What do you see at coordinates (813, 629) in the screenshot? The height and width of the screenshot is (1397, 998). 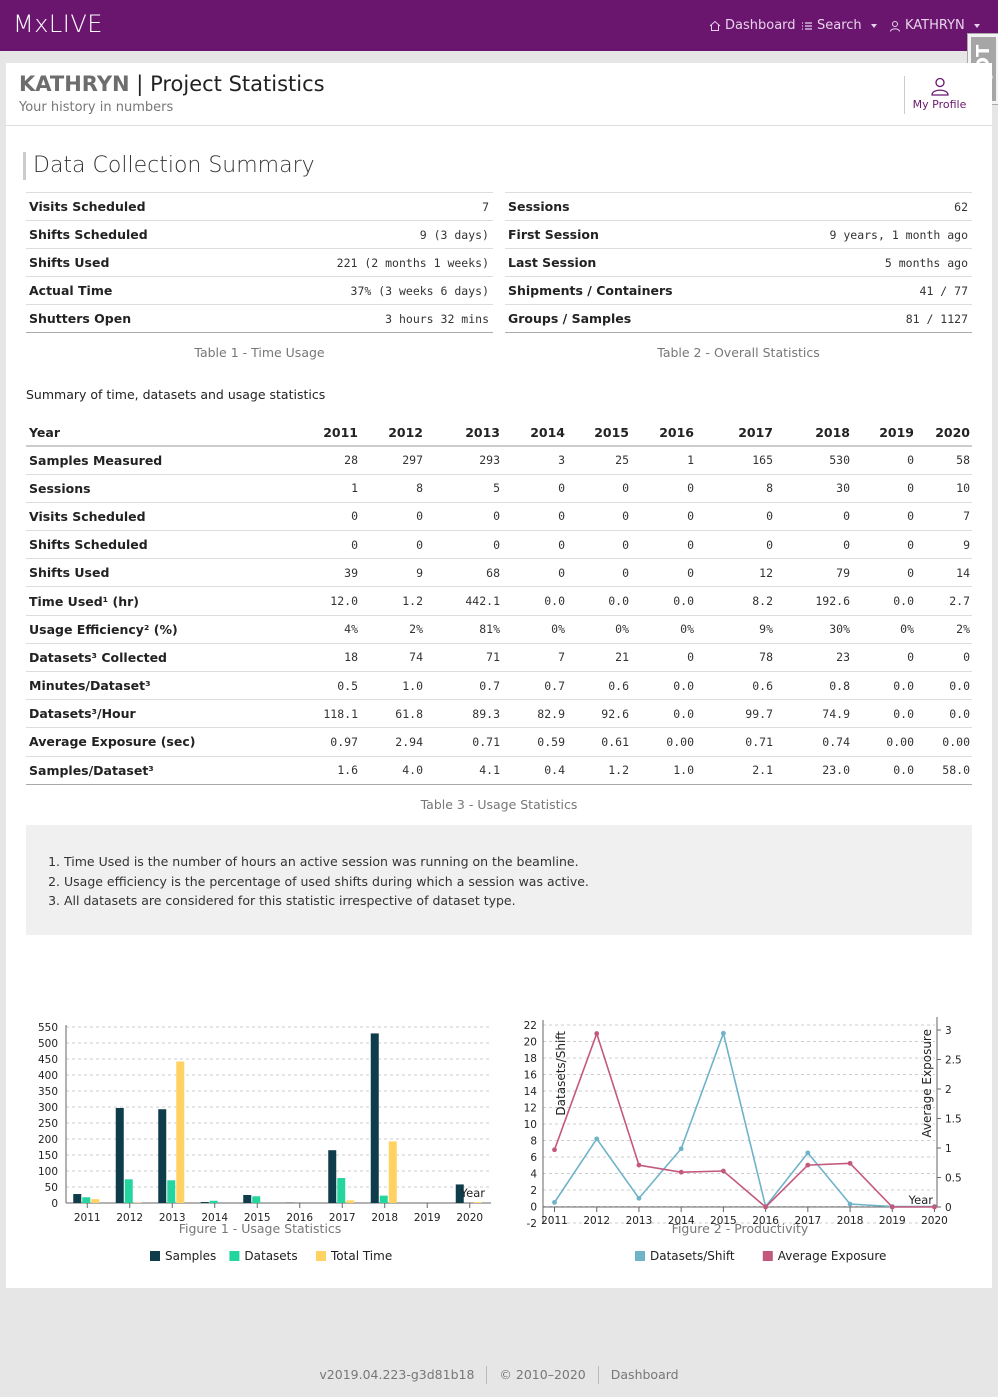 I see `table-cell: 30%` at bounding box center [813, 629].